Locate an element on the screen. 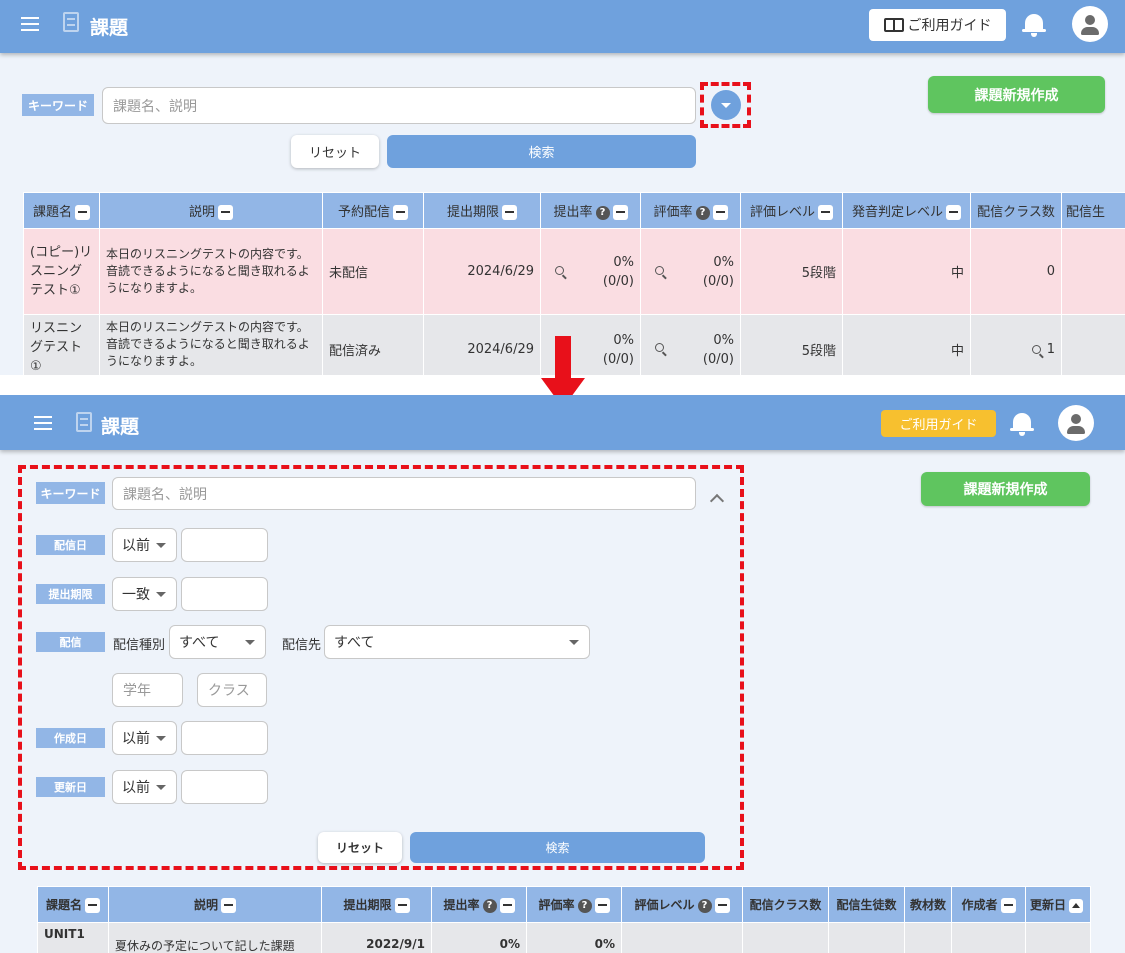 The width and height of the screenshot is (1125, 953). expand-filters-button is located at coordinates (726, 105).